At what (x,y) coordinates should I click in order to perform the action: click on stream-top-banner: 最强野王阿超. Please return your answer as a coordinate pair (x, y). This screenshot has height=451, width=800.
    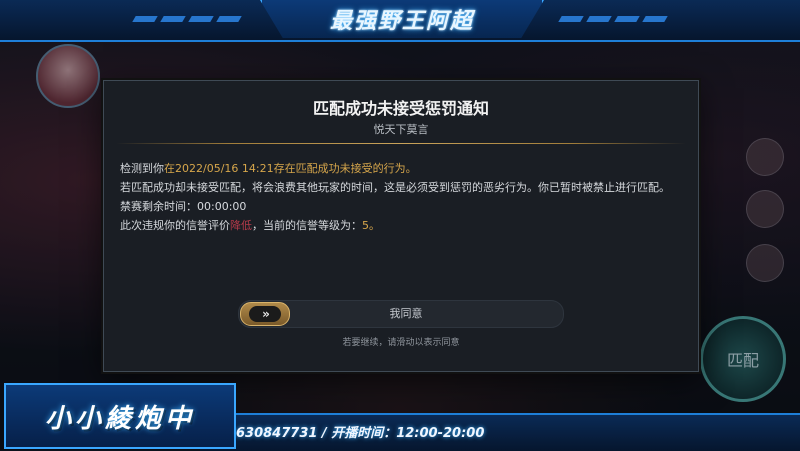
    Looking at the image, I should click on (400, 21).